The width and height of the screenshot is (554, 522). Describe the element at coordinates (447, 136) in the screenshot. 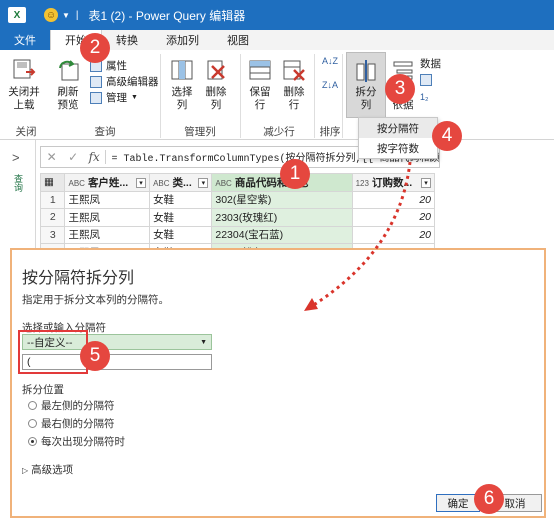

I see `callout-badge: 4` at that location.